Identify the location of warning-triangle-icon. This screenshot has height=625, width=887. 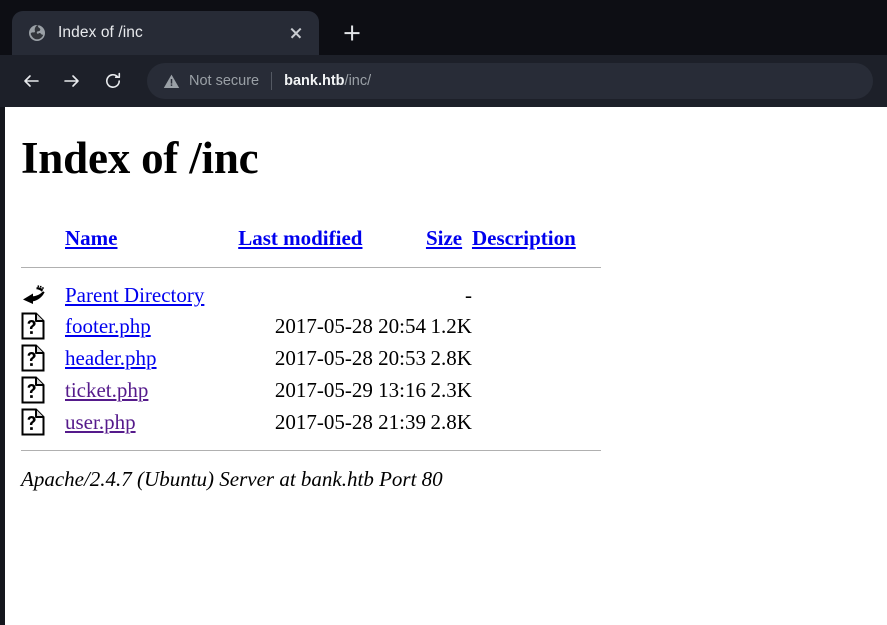
(171, 81).